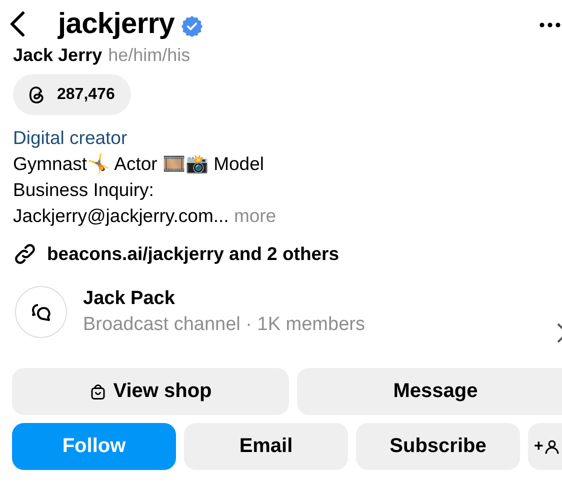 This screenshot has width=562, height=504. What do you see at coordinates (41, 312) in the screenshot?
I see `channel-avatar` at bounding box center [41, 312].